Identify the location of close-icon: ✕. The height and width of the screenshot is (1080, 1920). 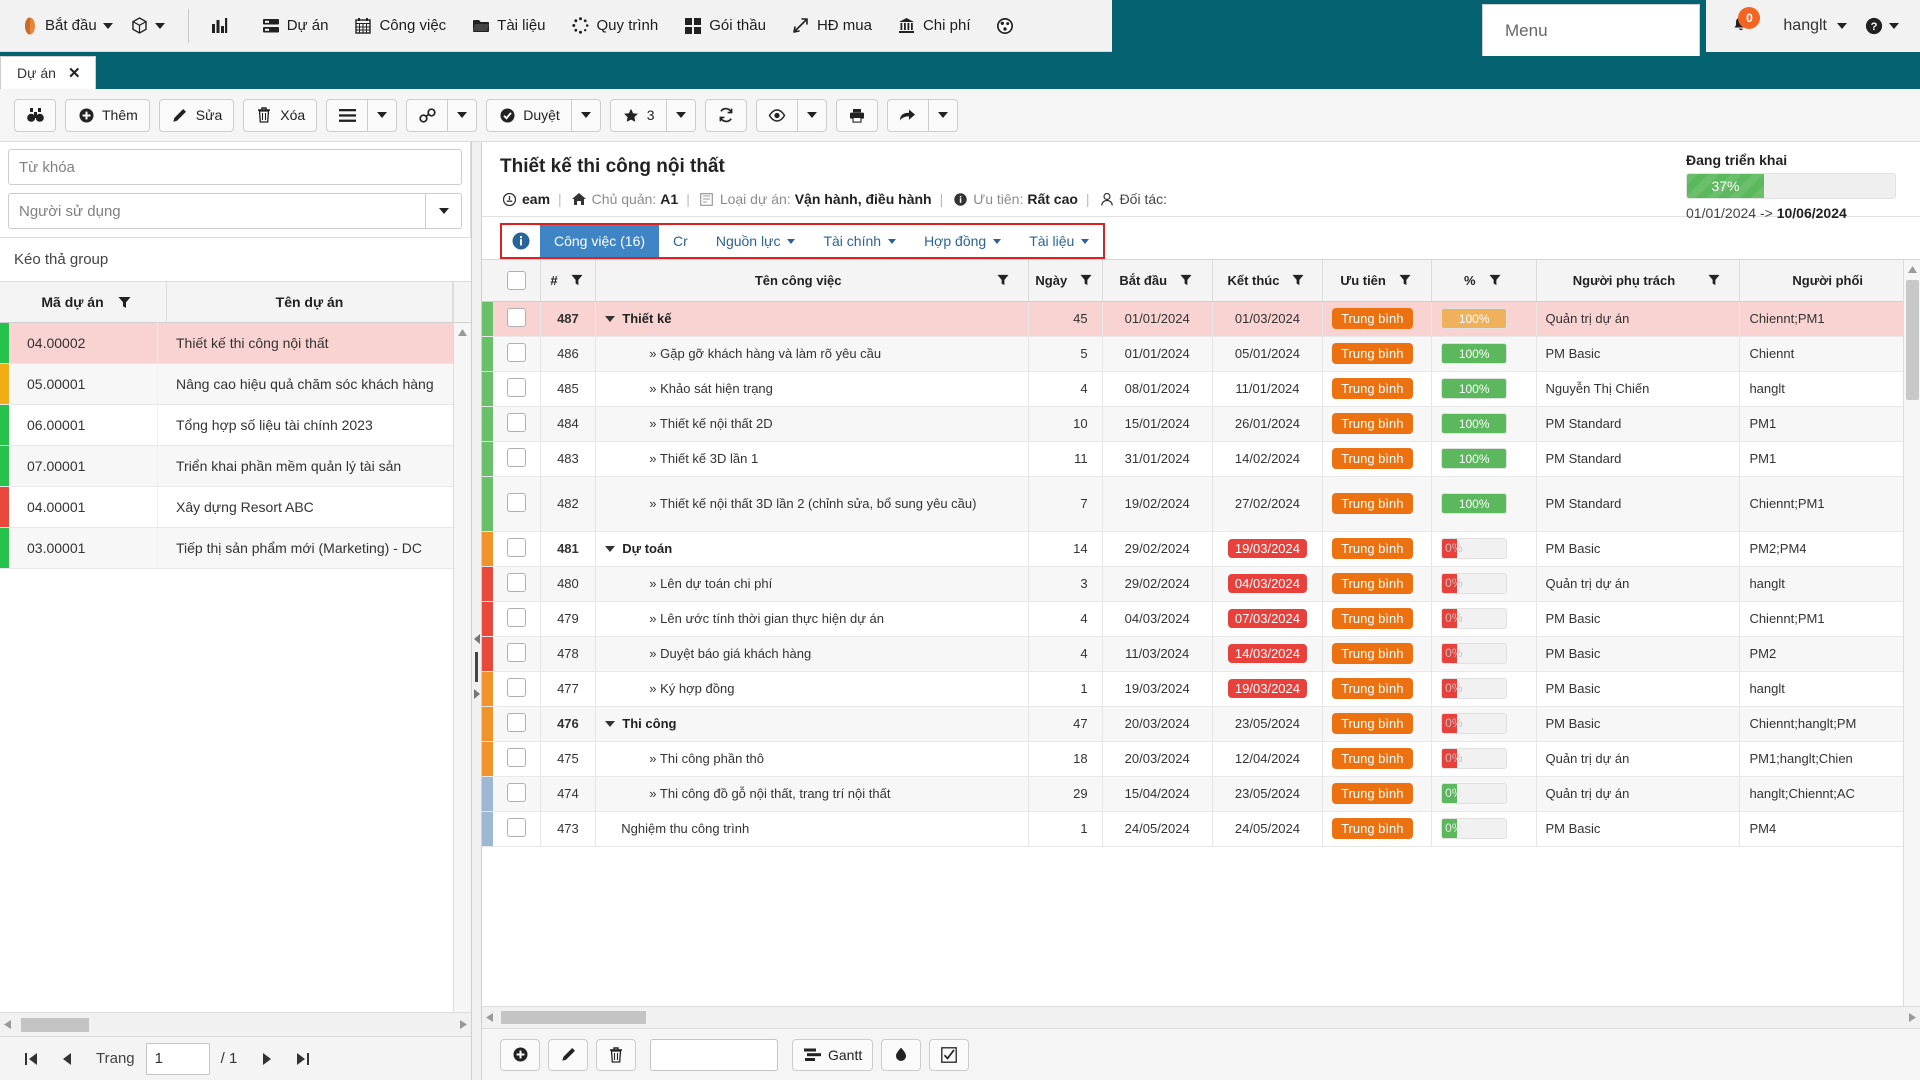
(74, 73).